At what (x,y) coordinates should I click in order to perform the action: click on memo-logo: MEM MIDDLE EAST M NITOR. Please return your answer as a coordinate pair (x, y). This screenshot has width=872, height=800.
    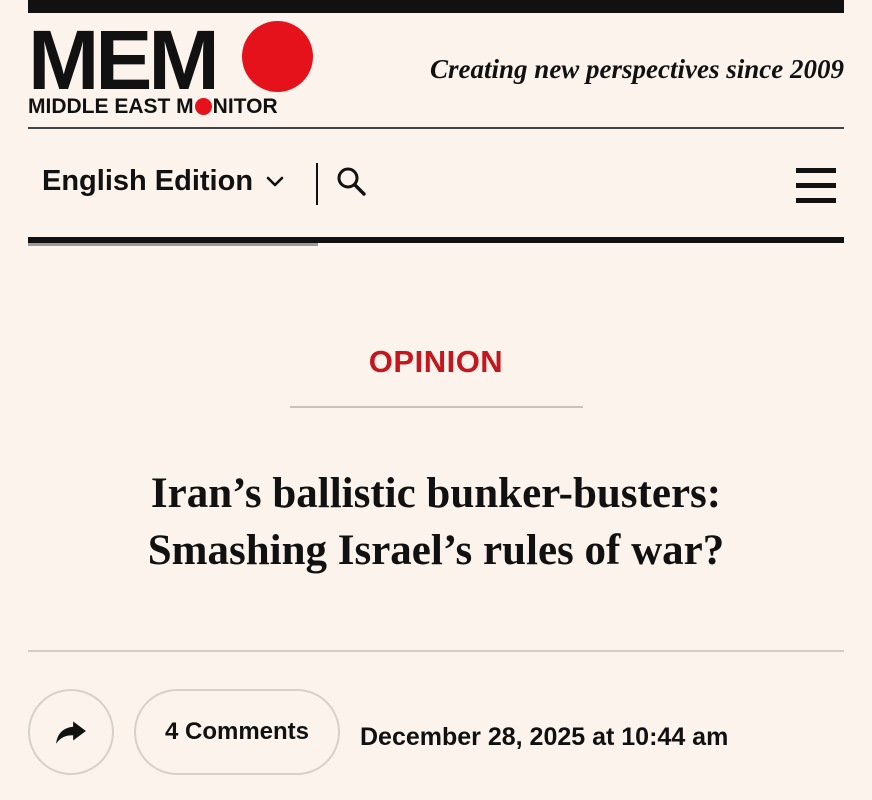
    Looking at the image, I should click on (178, 70).